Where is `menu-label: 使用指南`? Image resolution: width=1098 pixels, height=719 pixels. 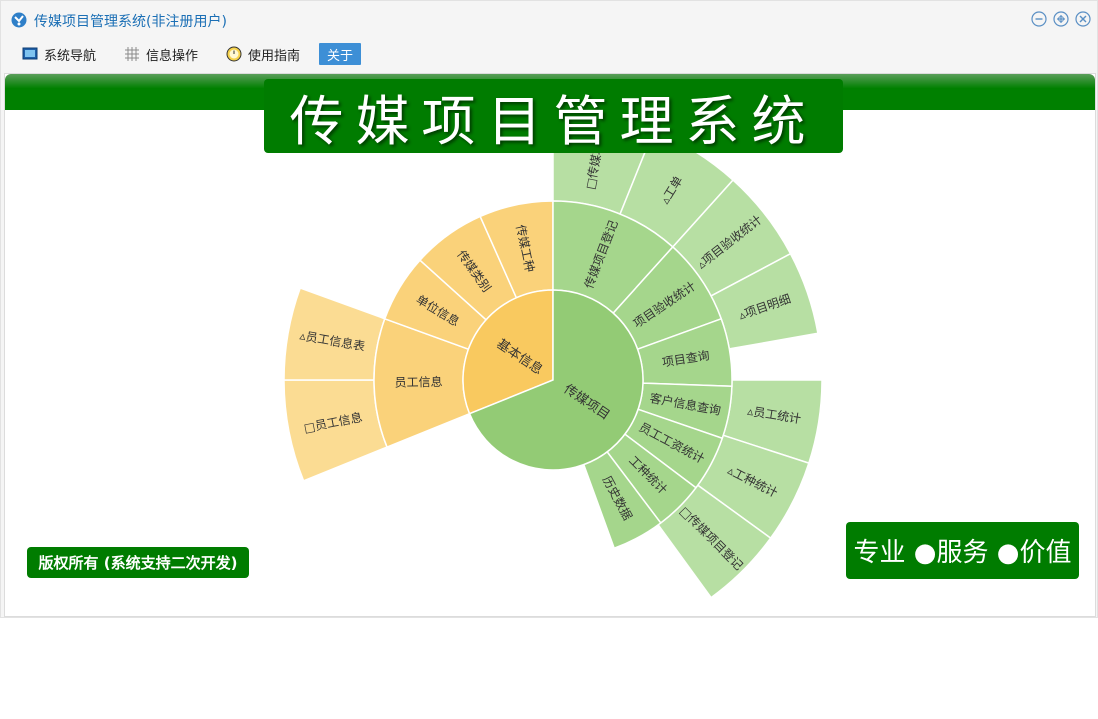
menu-label: 使用指南 is located at coordinates (274, 56).